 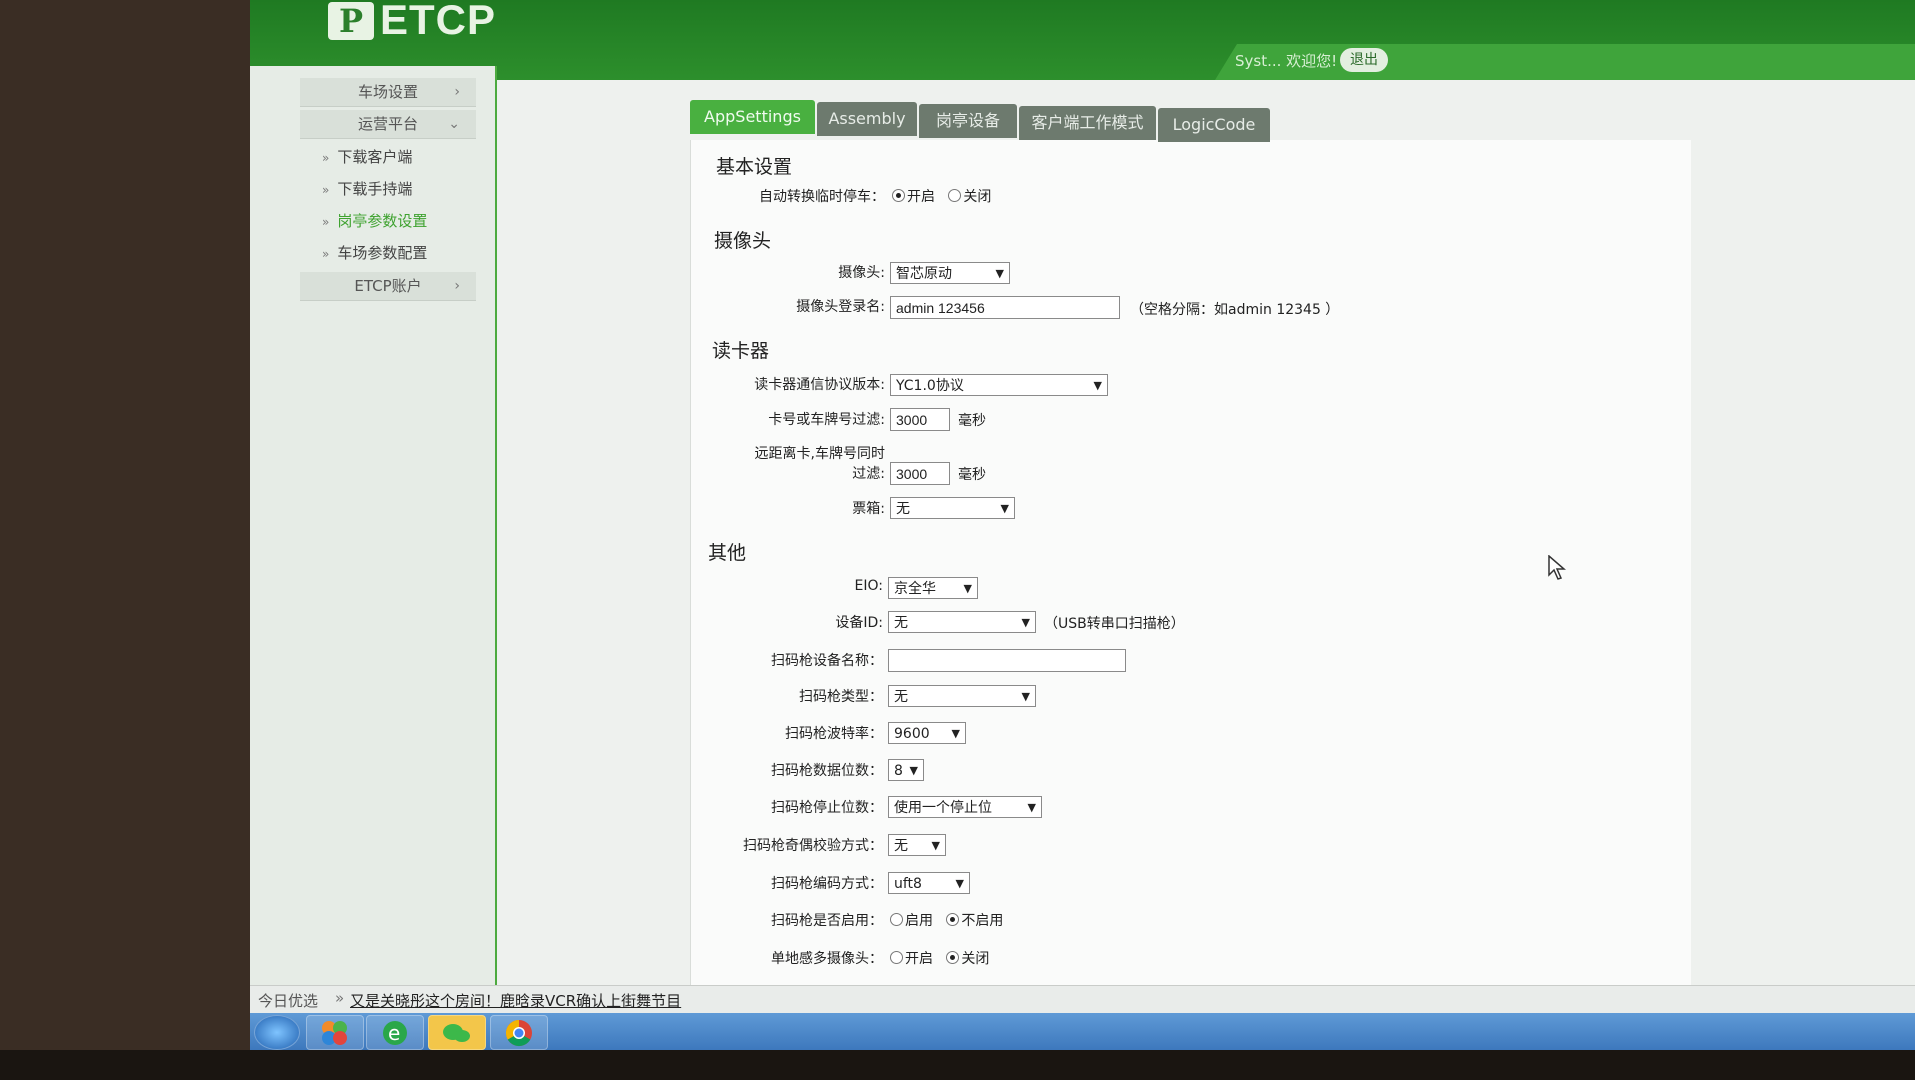 I want to click on reader-protocol-select: YC1.0协议 ▼, so click(x=999, y=385).